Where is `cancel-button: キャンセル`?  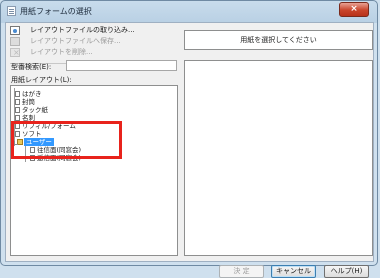
cancel-button: キャンセル is located at coordinates (293, 271).